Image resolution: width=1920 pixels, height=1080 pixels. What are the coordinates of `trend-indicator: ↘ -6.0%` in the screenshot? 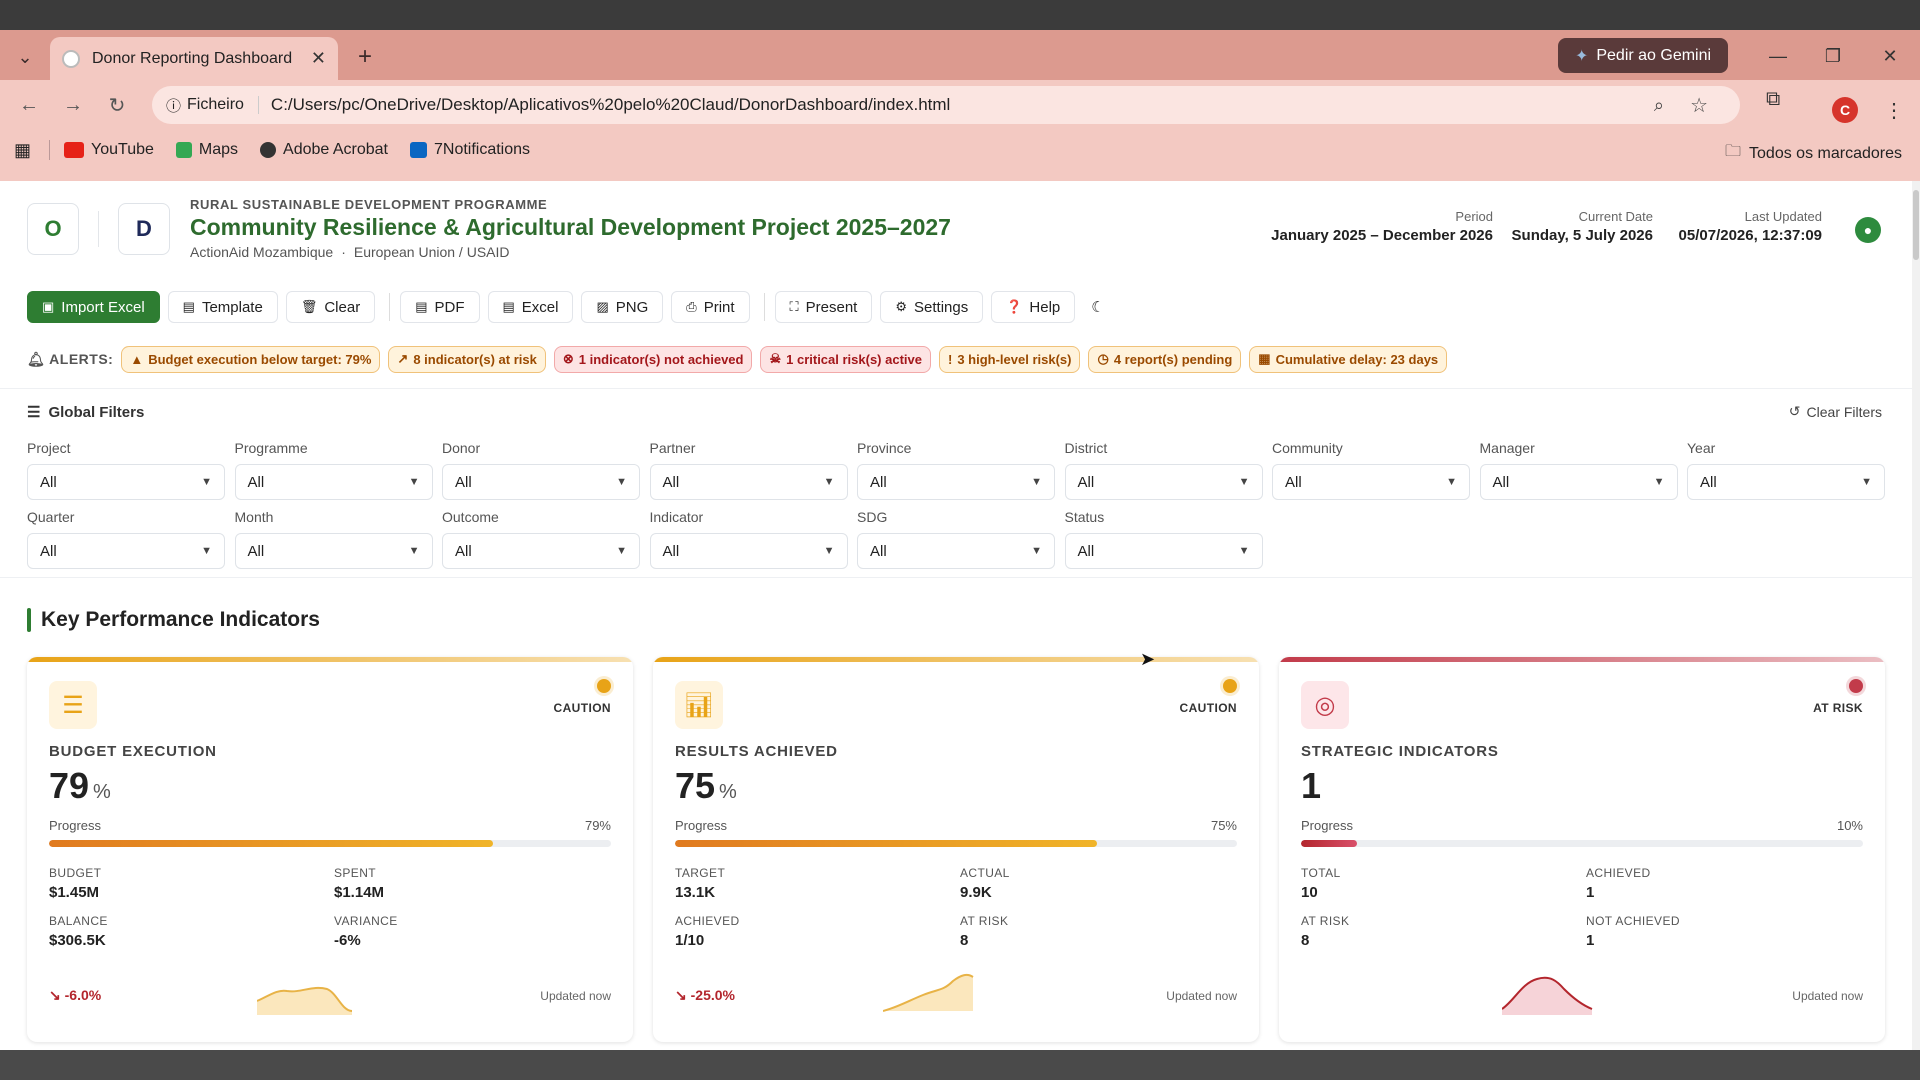 It's located at (75, 995).